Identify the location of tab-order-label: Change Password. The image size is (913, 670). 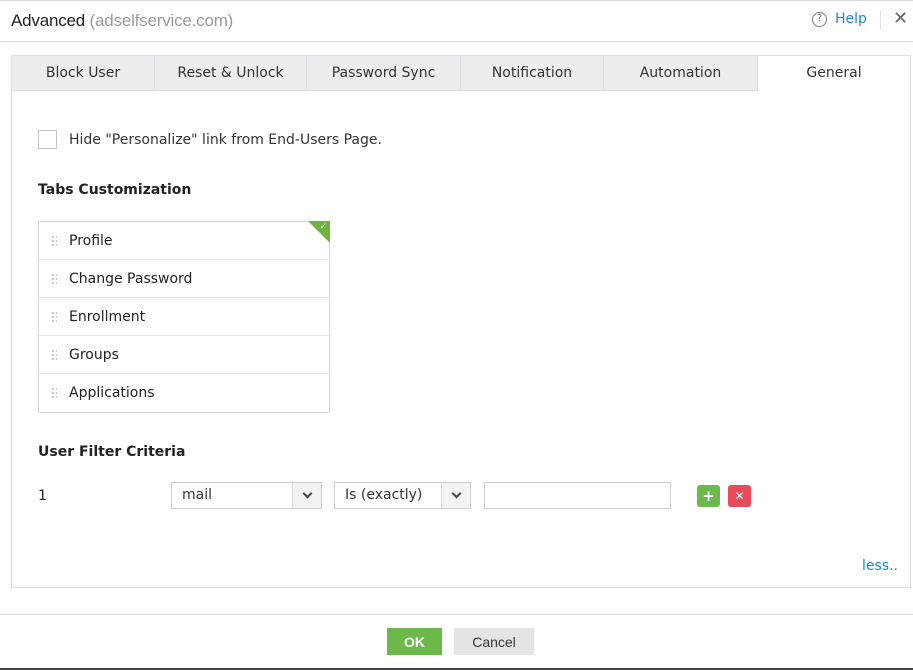
(131, 278).